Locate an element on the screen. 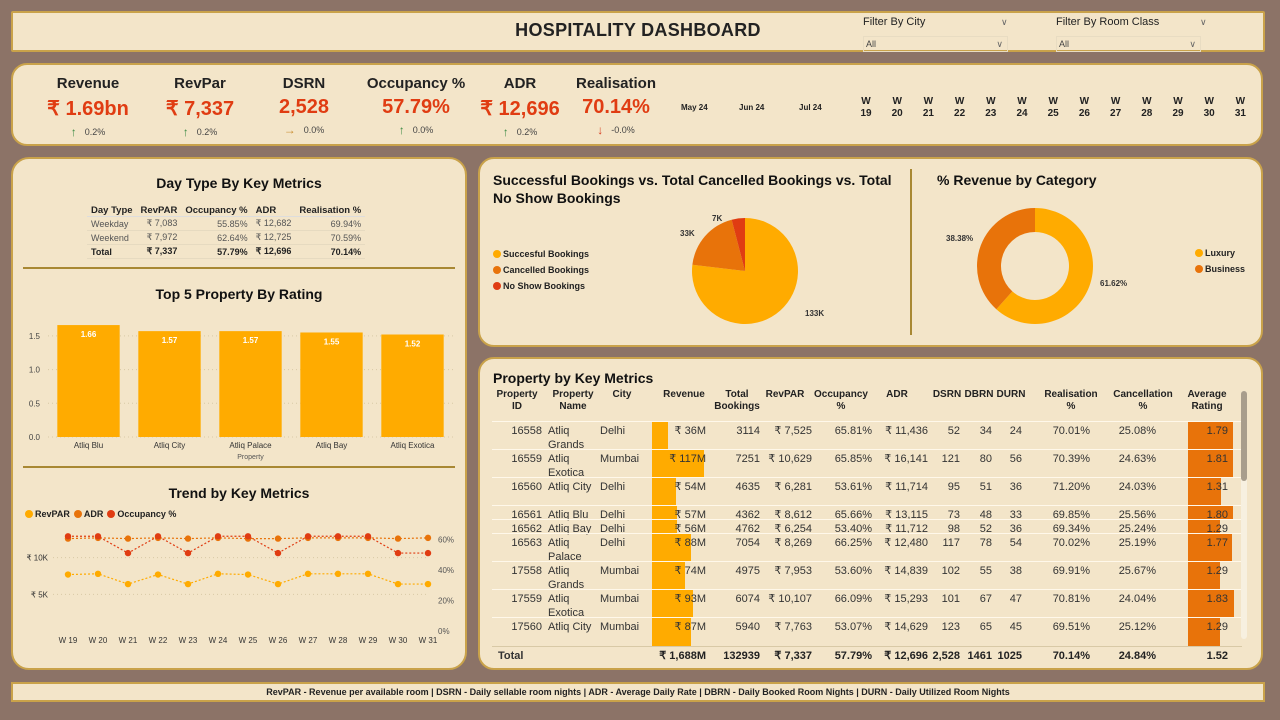 The height and width of the screenshot is (720, 1280). week-slicer-w22: W 22 is located at coordinates (960, 108).